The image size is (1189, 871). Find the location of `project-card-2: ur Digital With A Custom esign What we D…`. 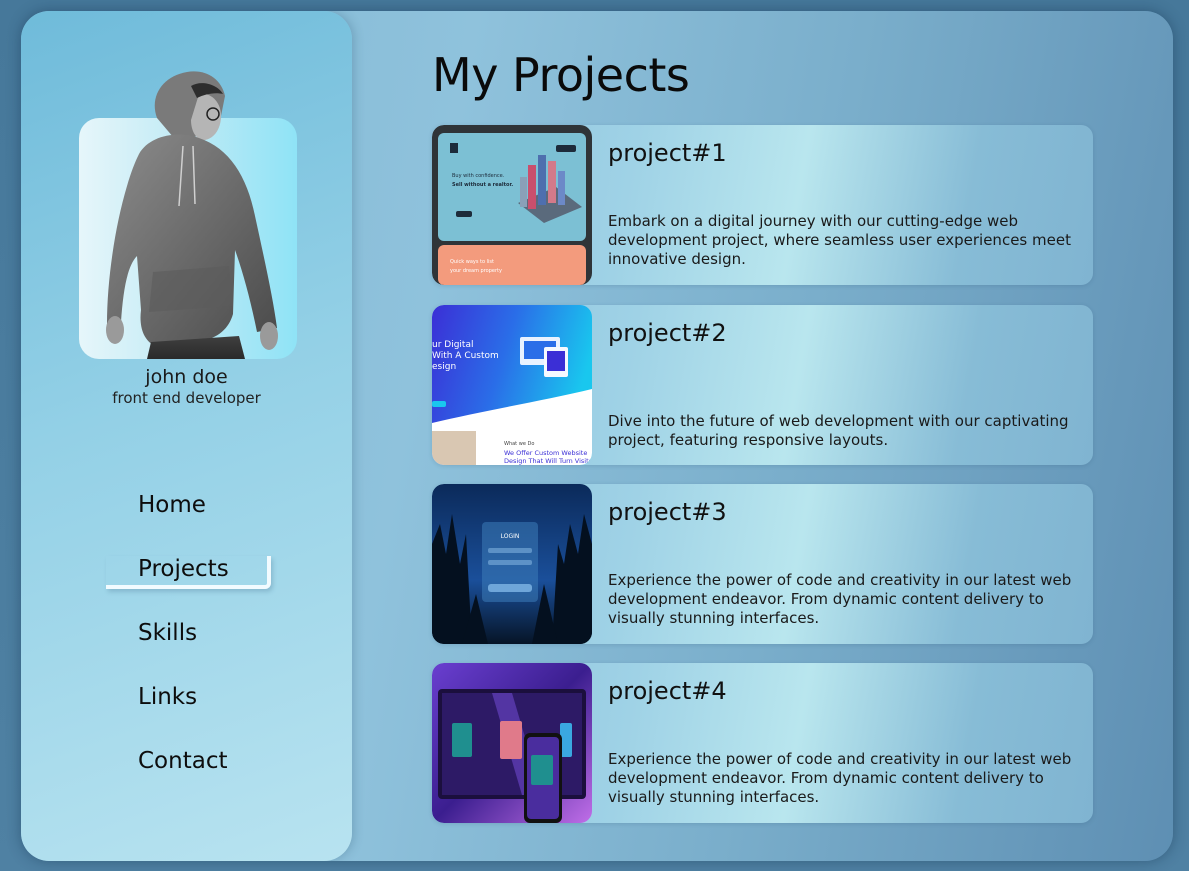

project-card-2: ur Digital With A Custom esign What we D… is located at coordinates (762, 385).